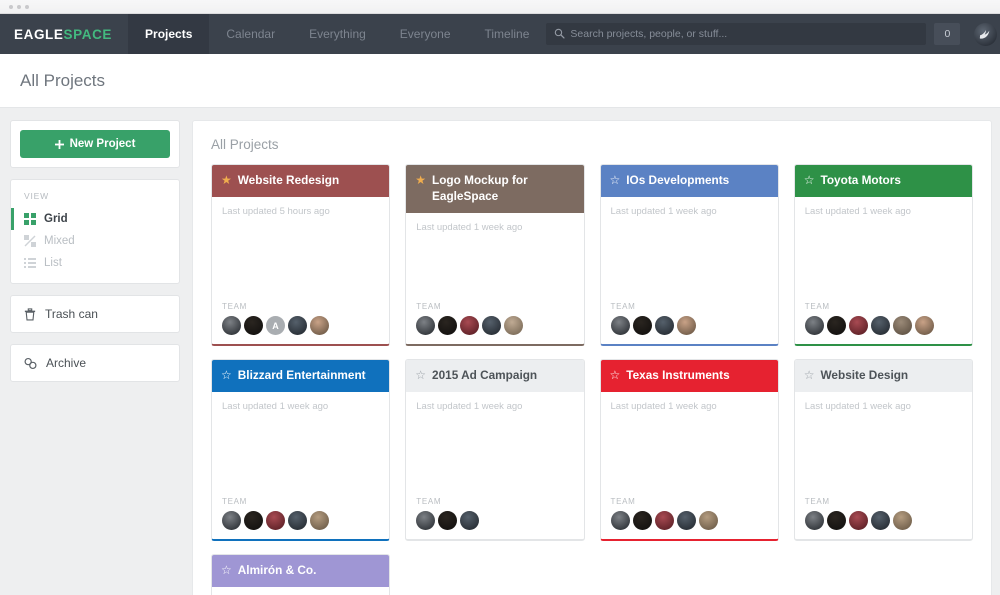  Describe the element at coordinates (425, 34) in the screenshot. I see `nav-item-everyone: Everyone` at that location.